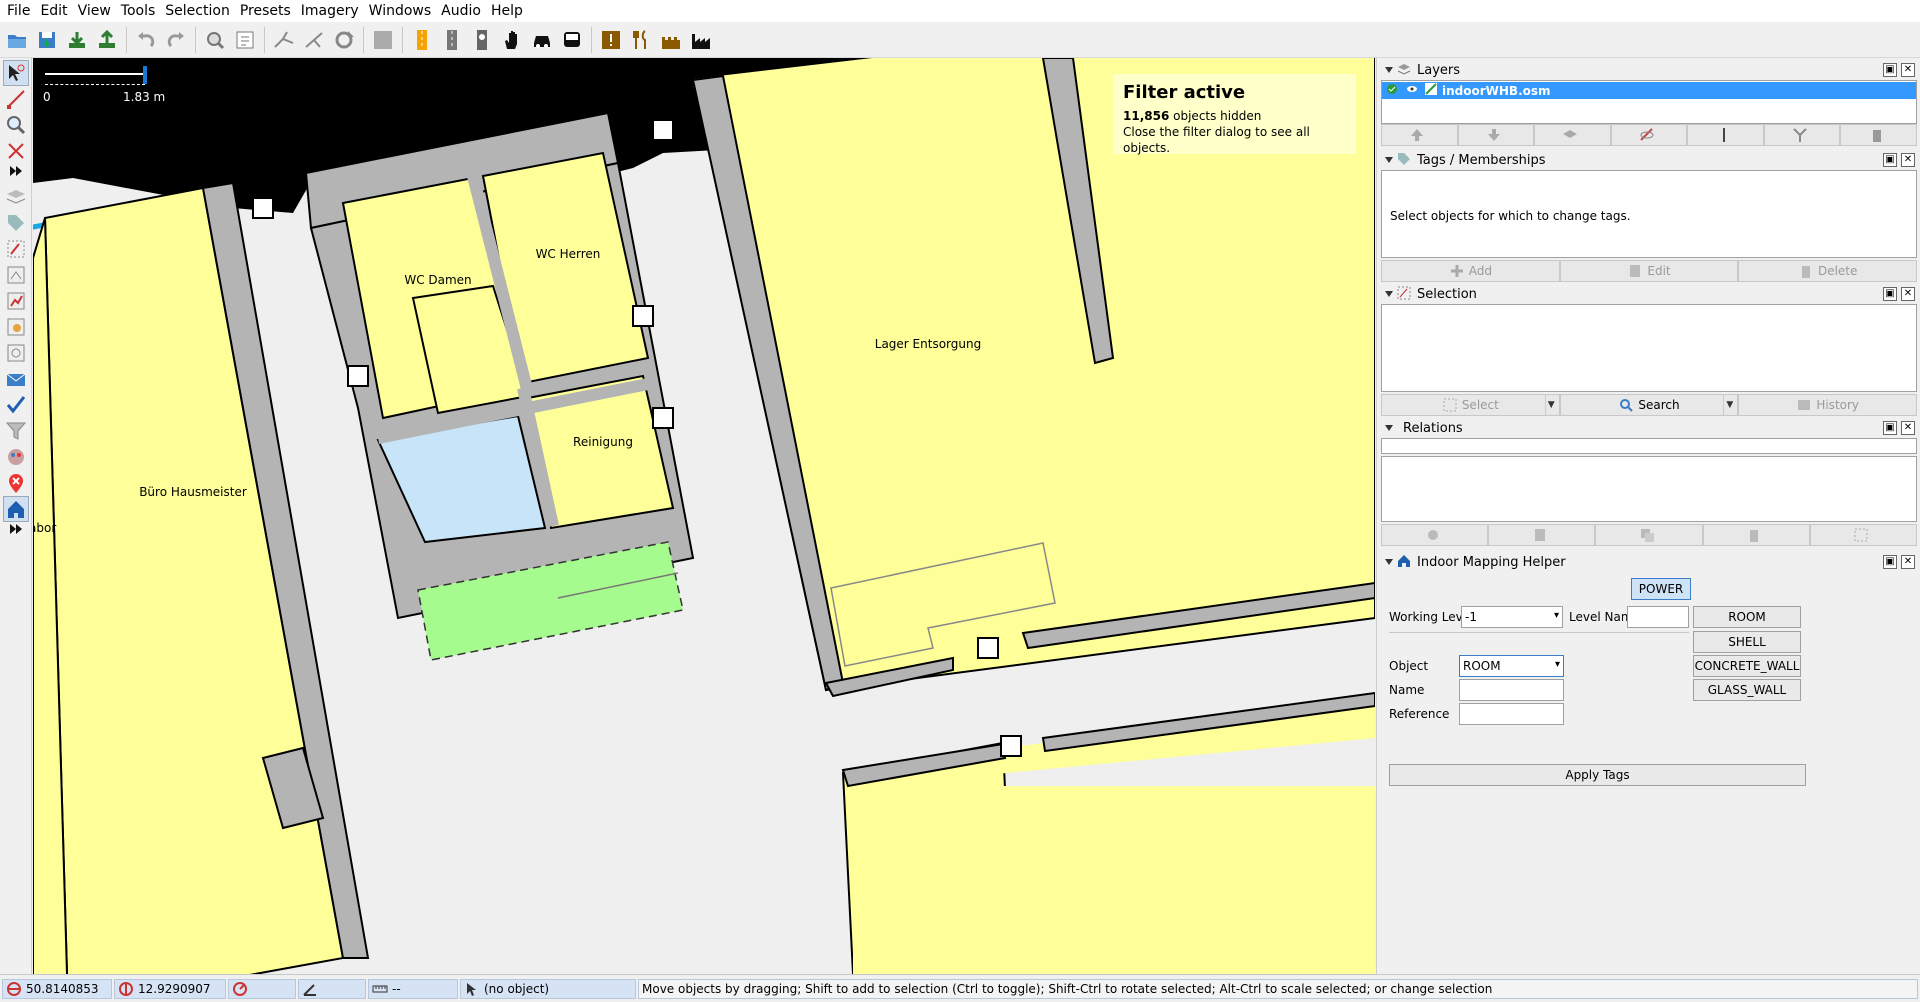 The width and height of the screenshot is (1920, 1002). Describe the element at coordinates (461, 11) in the screenshot. I see `menu-audio: Audio` at that location.